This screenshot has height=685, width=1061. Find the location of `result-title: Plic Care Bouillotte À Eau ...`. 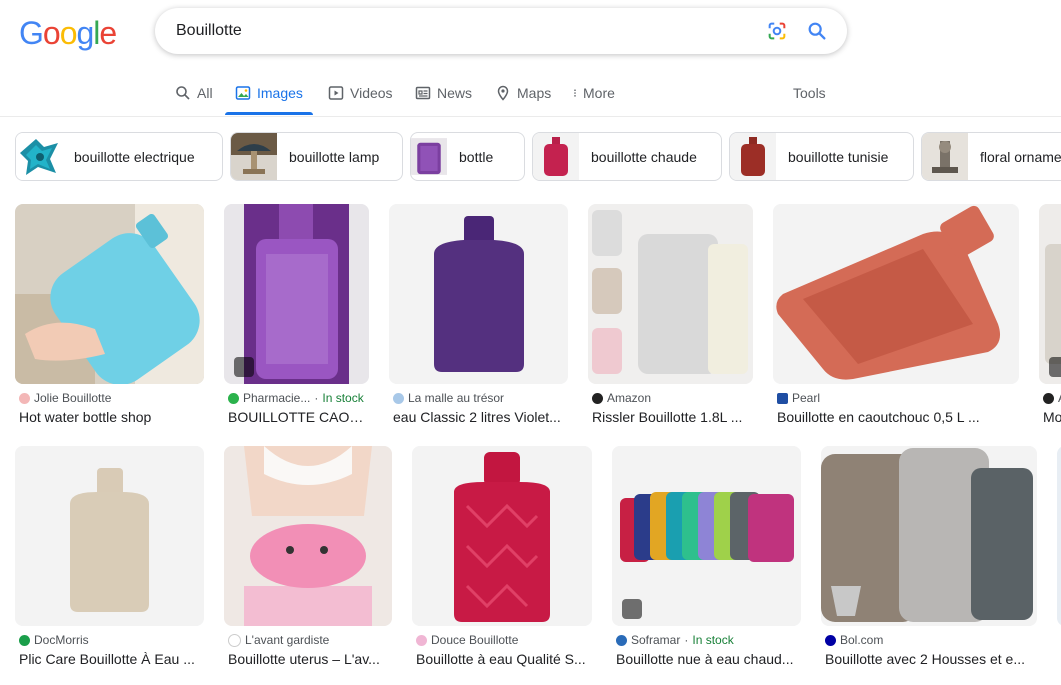

result-title: Plic Care Bouillotte À Eau ... is located at coordinates (111, 659).